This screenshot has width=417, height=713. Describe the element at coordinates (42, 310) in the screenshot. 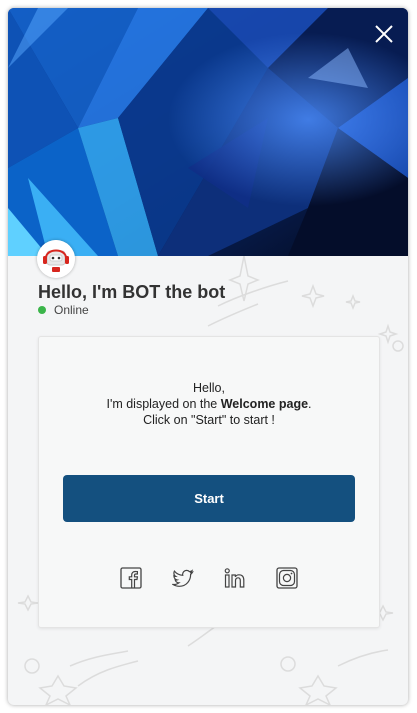

I see `status-dot` at that location.